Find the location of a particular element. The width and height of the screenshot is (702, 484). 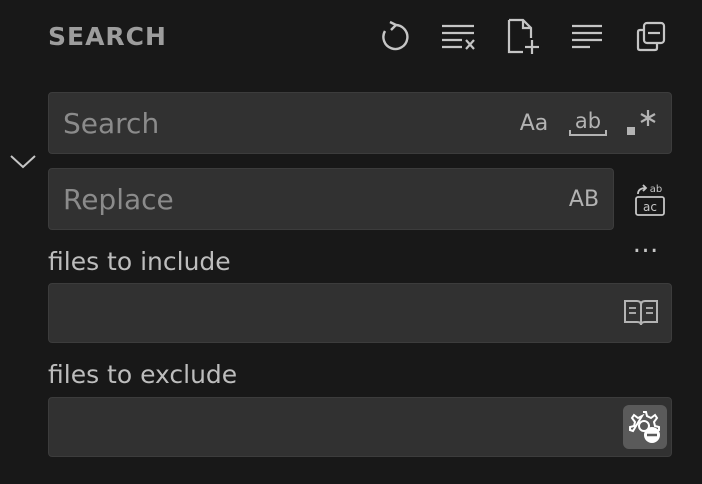

preserve-case-label: AB is located at coordinates (584, 199).